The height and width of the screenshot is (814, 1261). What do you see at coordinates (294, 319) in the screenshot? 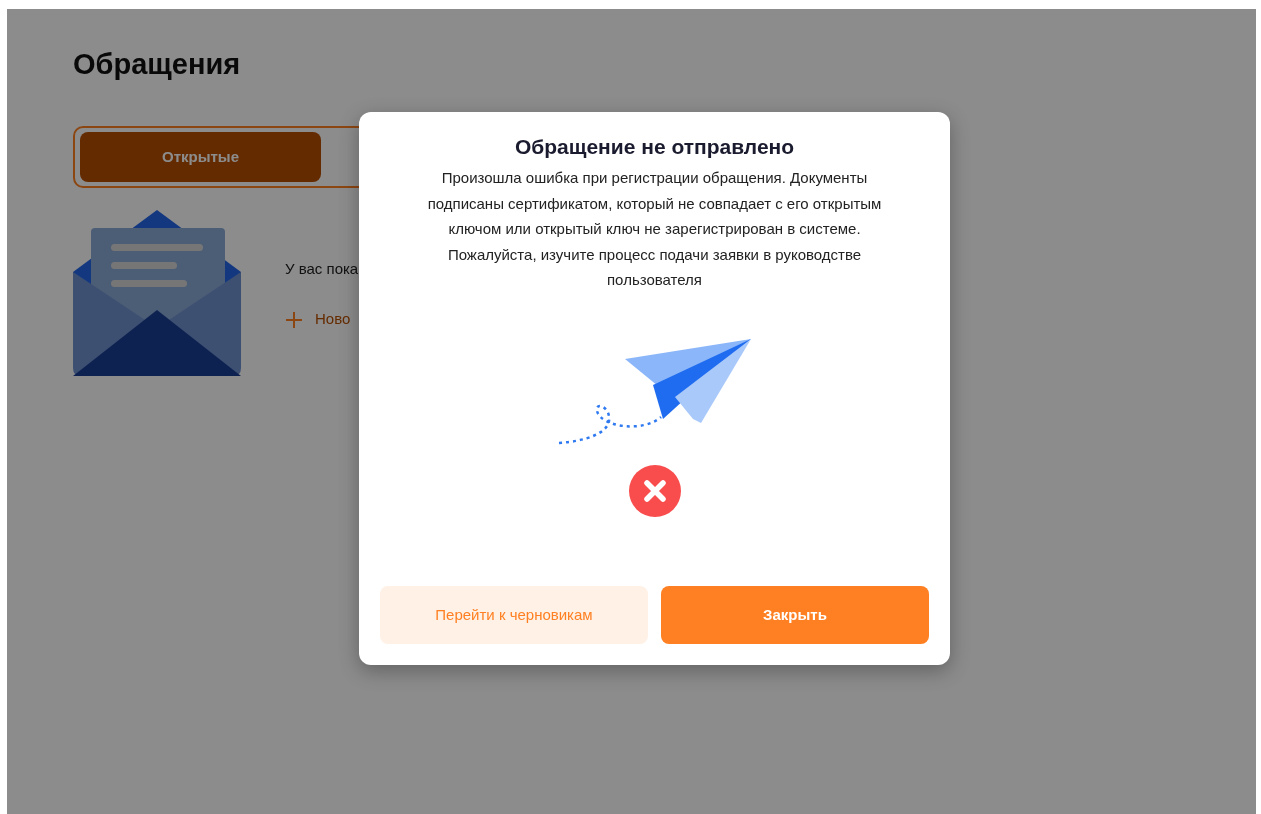
I see `plus-icon` at bounding box center [294, 319].